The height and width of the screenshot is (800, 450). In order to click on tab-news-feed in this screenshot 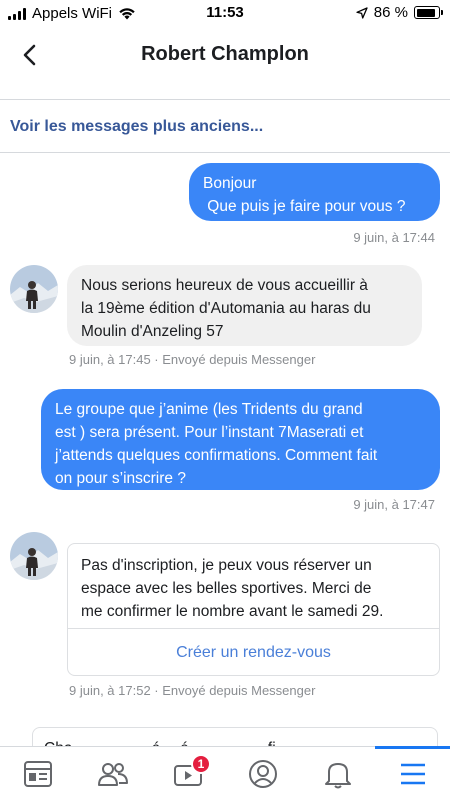, I will do `click(37, 773)`.